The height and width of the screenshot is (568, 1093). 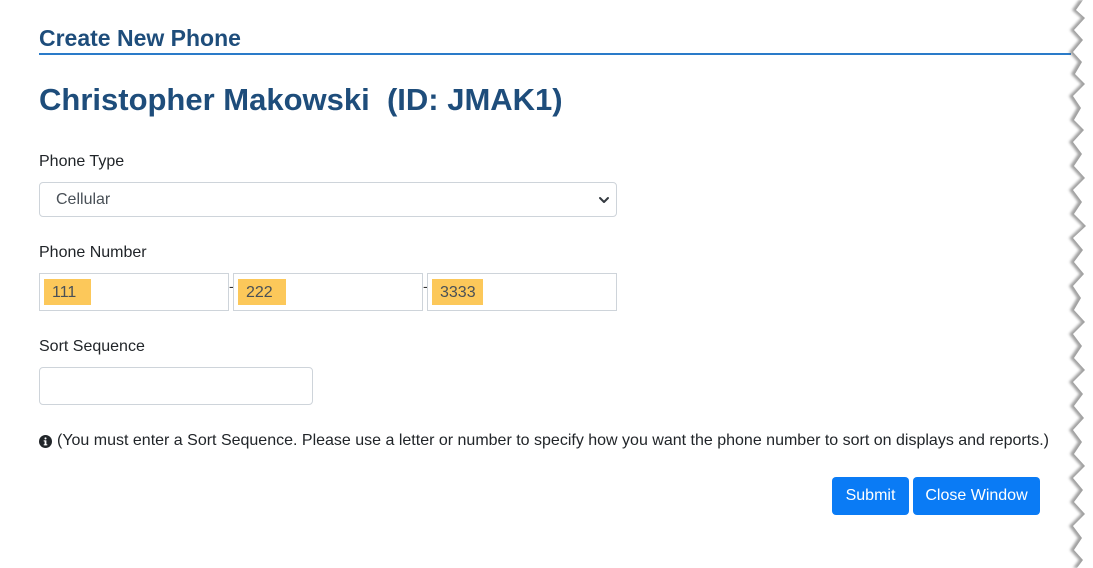 I want to click on header-divider, so click(x=555, y=54).